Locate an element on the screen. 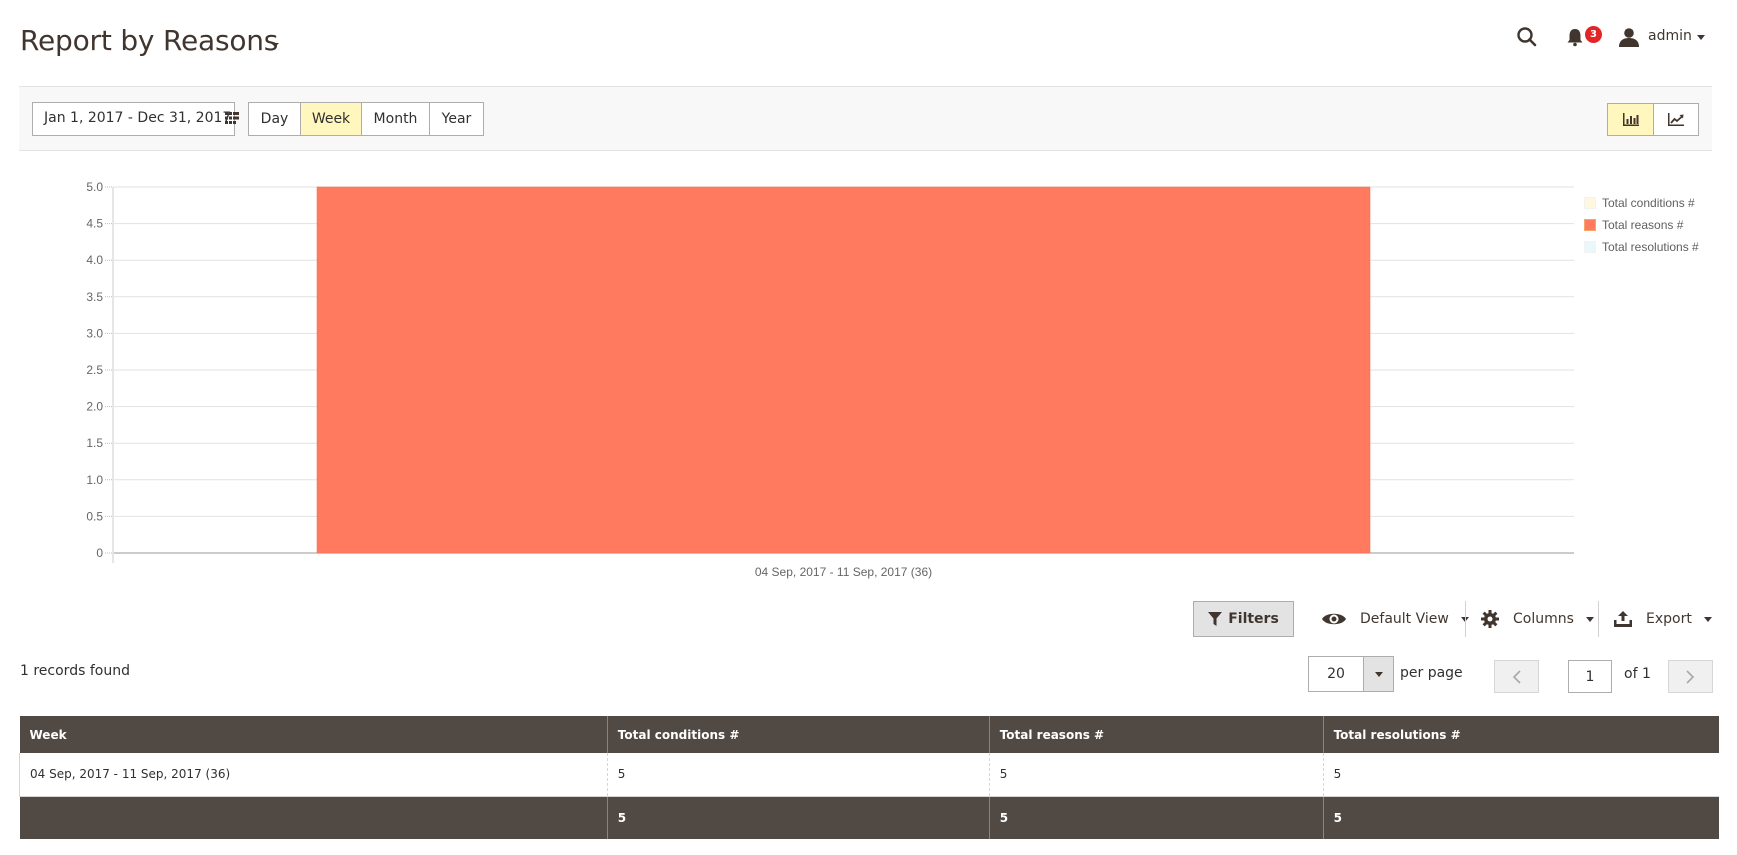  y-tick-label: 3.5 is located at coordinates (94, 297).